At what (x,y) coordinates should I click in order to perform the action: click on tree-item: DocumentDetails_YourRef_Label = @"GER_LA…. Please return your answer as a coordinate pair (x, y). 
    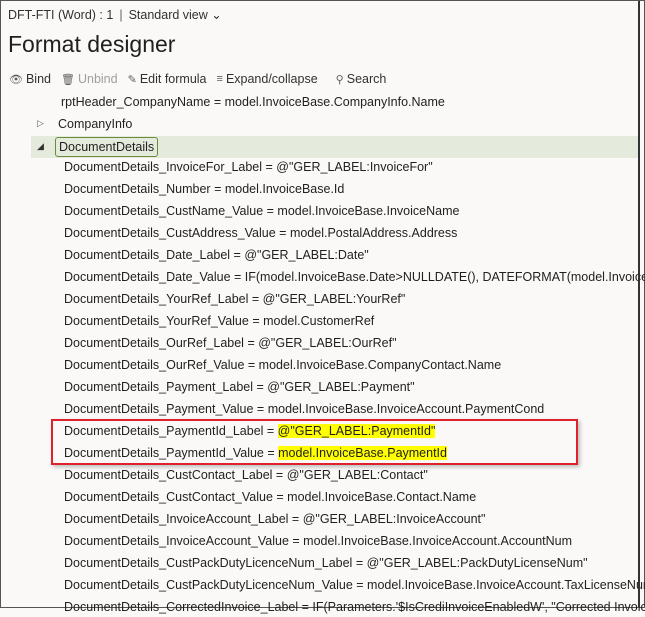
    Looking at the image, I should click on (234, 299).